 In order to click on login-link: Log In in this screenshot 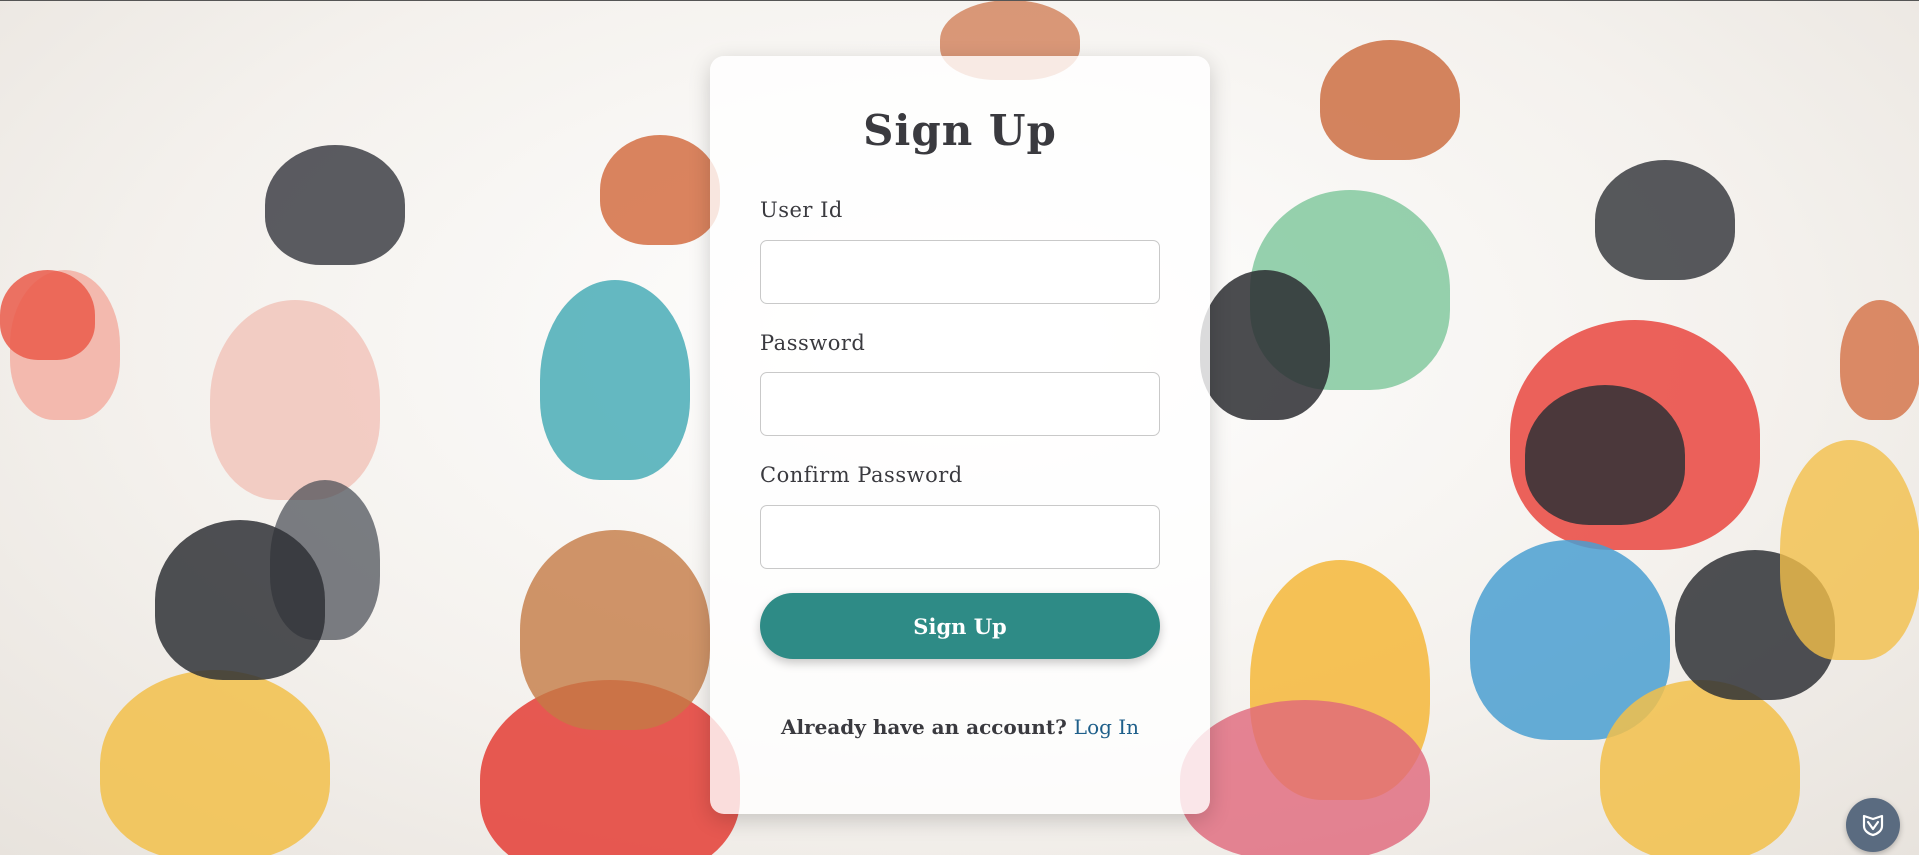, I will do `click(1106, 727)`.